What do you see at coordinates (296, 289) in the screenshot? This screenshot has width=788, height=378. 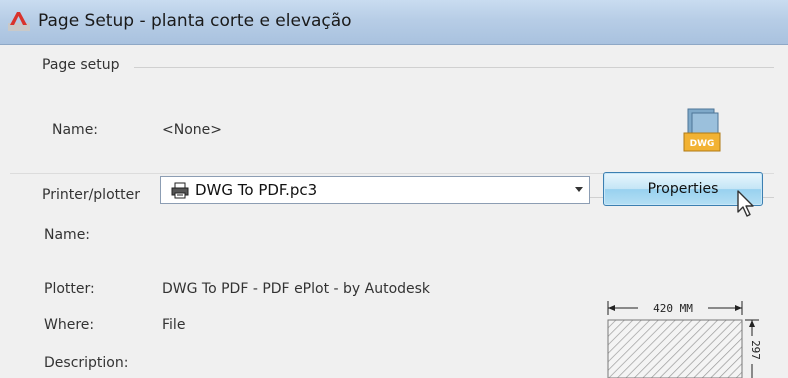 I see `plotter-value: DWG To PDF - PDF ePlot - by Autodesk` at bounding box center [296, 289].